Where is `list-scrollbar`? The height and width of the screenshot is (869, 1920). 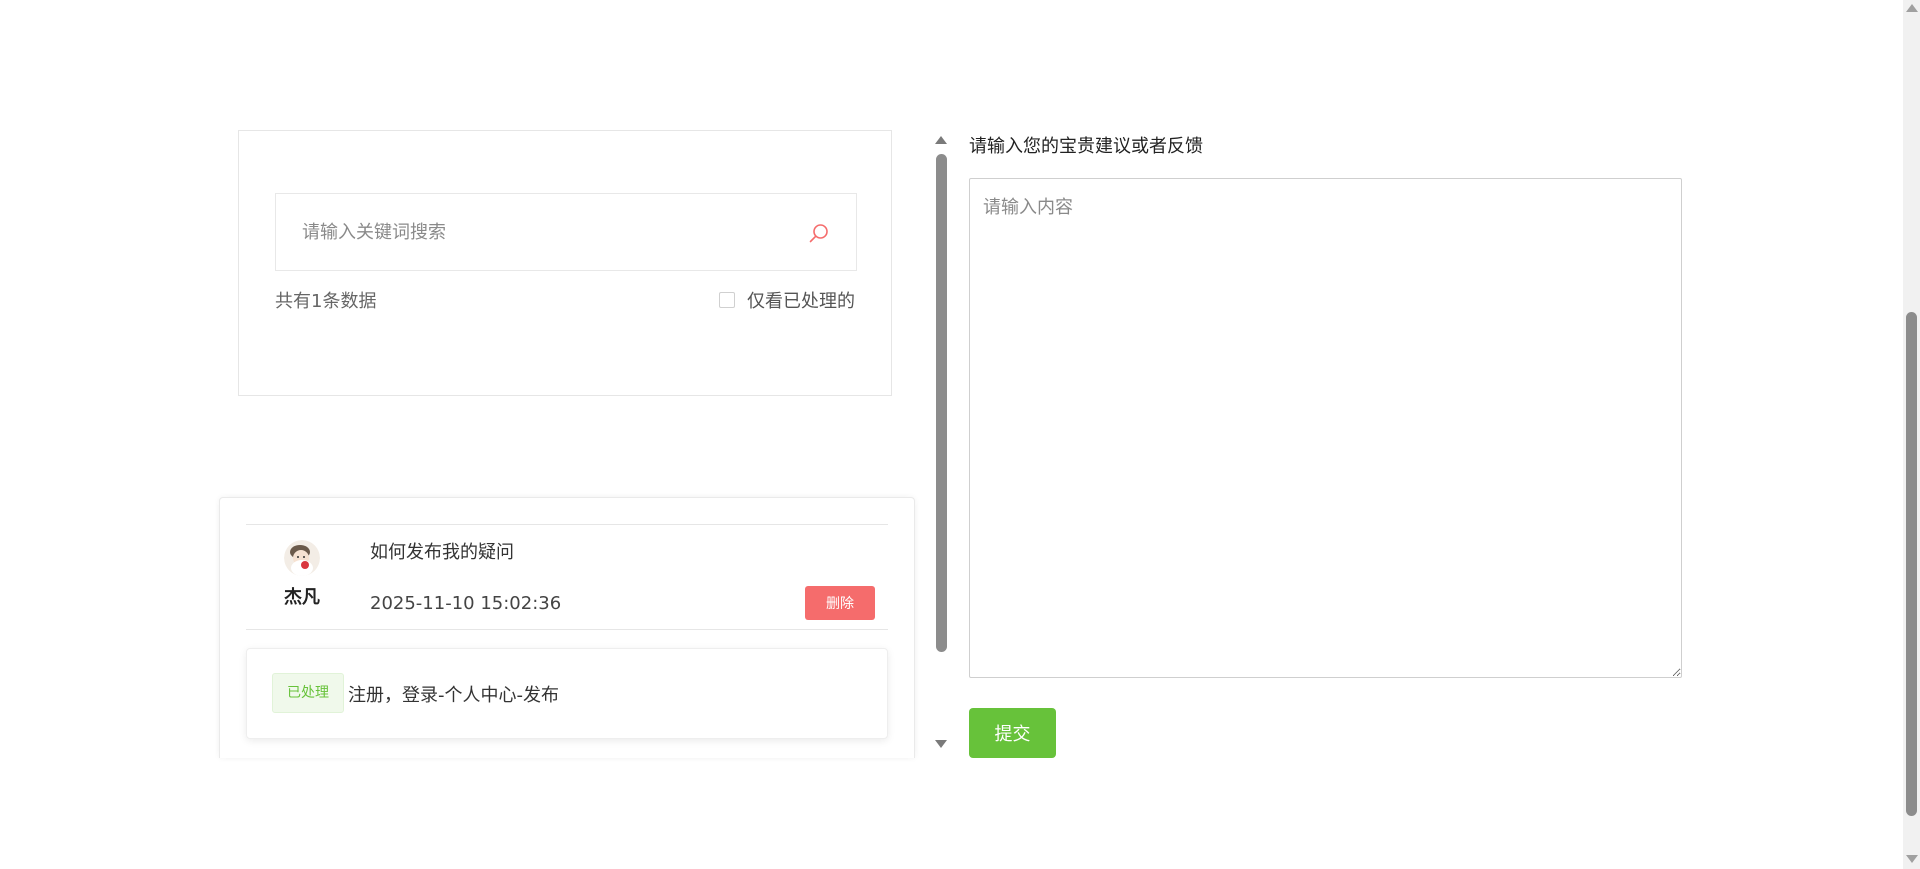
list-scrollbar is located at coordinates (941, 444).